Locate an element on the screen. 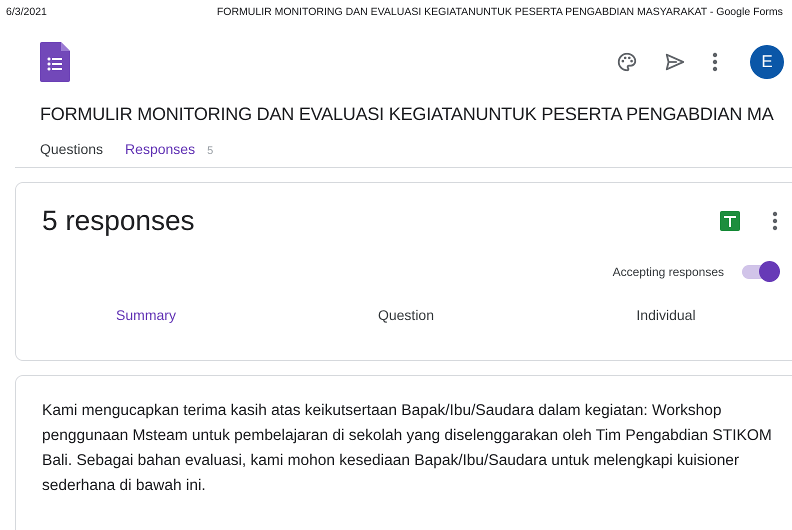 The height and width of the screenshot is (530, 792). palette-icon is located at coordinates (627, 62).